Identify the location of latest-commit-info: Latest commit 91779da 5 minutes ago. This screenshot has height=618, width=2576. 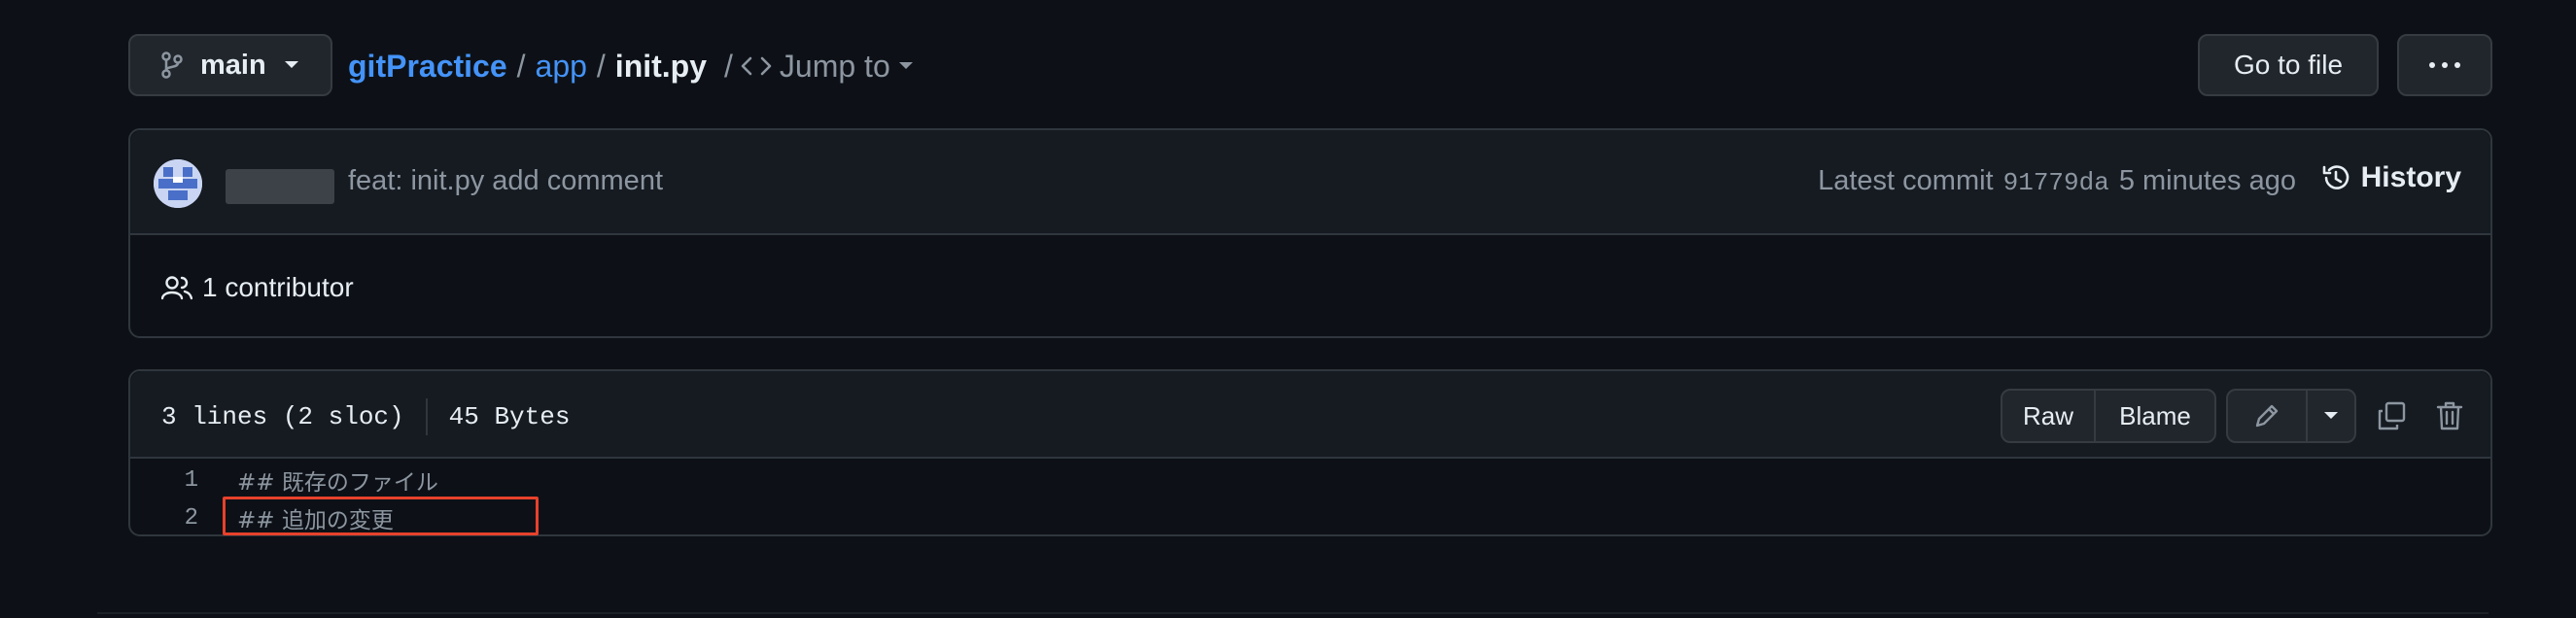
(2057, 181).